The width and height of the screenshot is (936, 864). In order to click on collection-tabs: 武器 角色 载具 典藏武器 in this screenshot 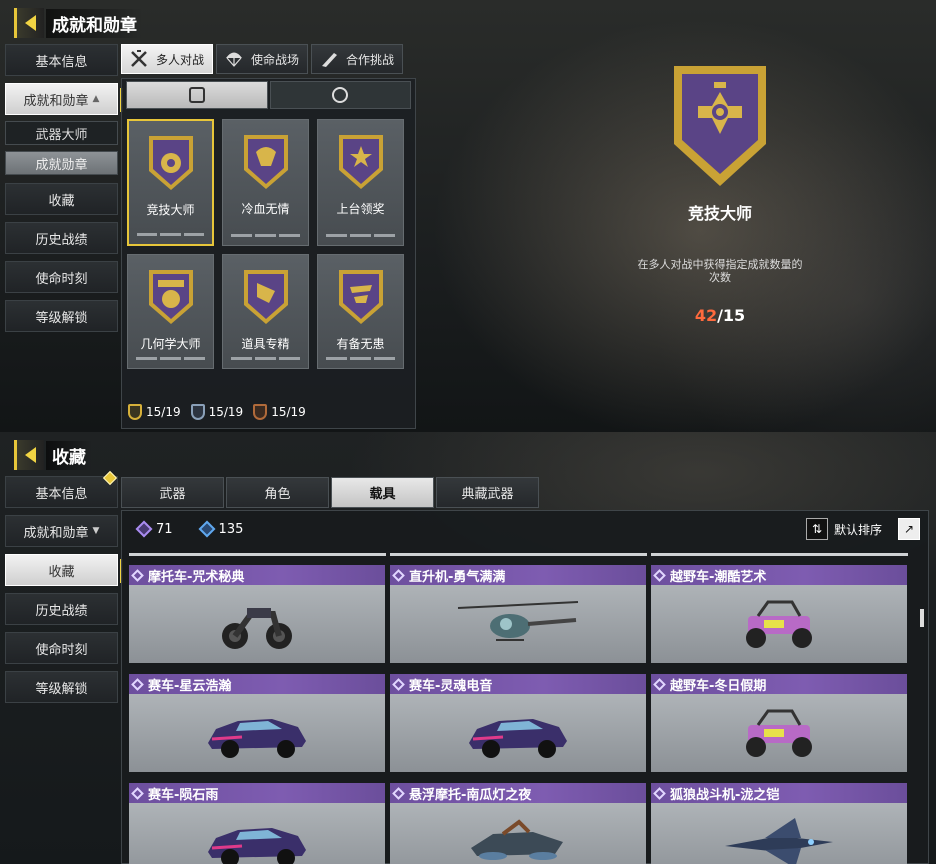, I will do `click(330, 492)`.